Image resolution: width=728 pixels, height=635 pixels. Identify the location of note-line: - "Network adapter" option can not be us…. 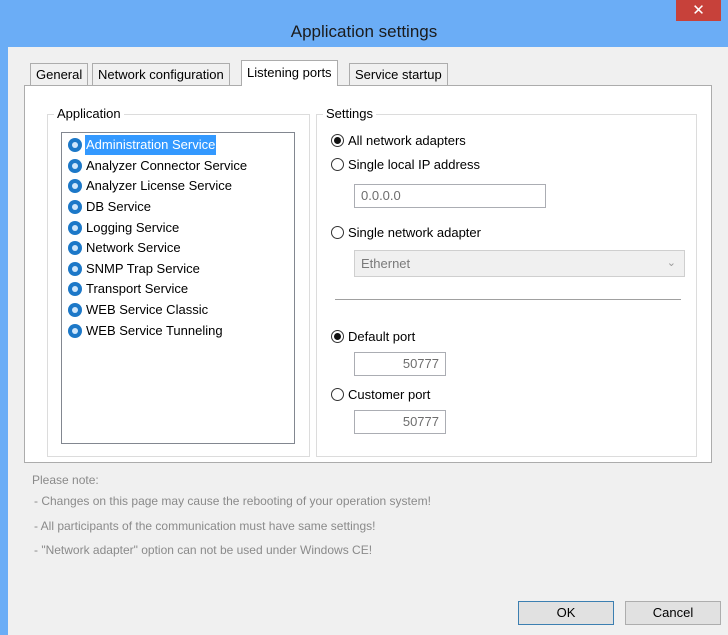
(203, 550).